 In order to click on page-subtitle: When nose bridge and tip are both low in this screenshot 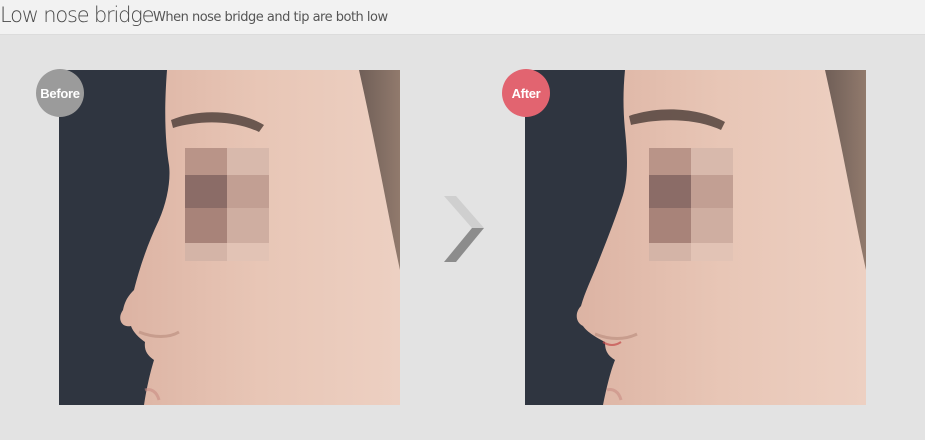, I will do `click(270, 17)`.